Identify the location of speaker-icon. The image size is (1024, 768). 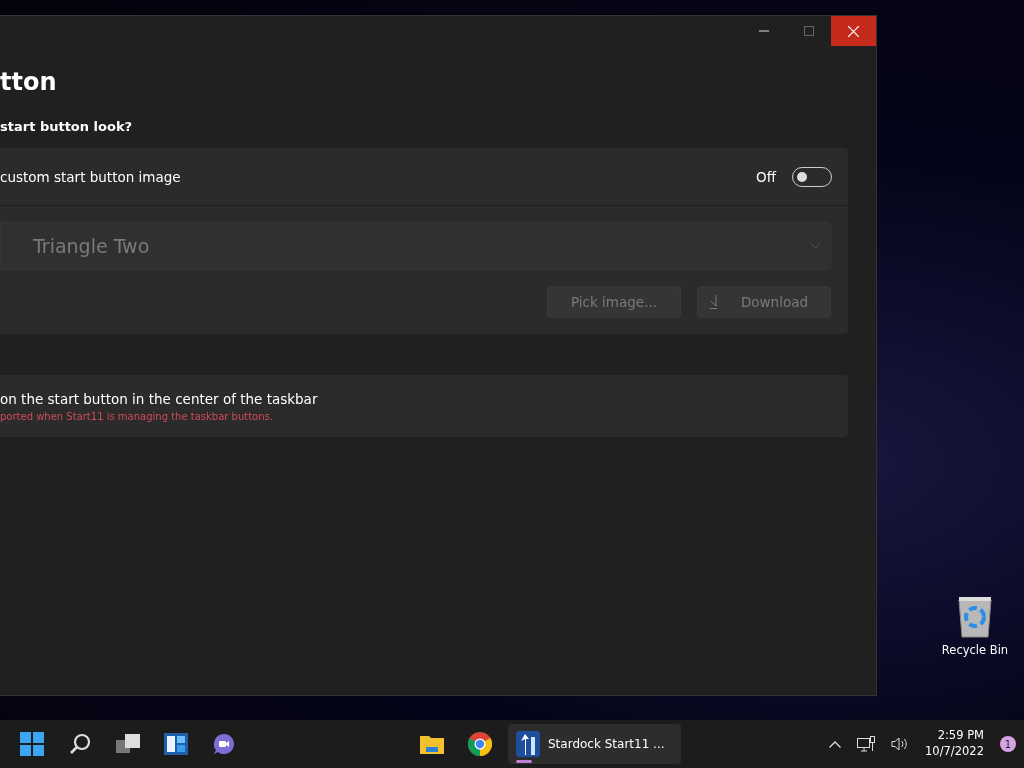
(900, 744).